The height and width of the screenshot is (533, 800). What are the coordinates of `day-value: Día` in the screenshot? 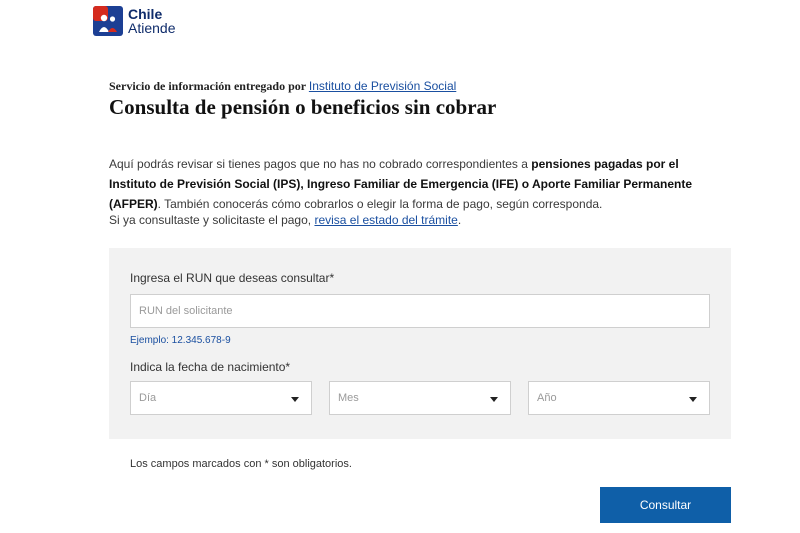 It's located at (148, 398).